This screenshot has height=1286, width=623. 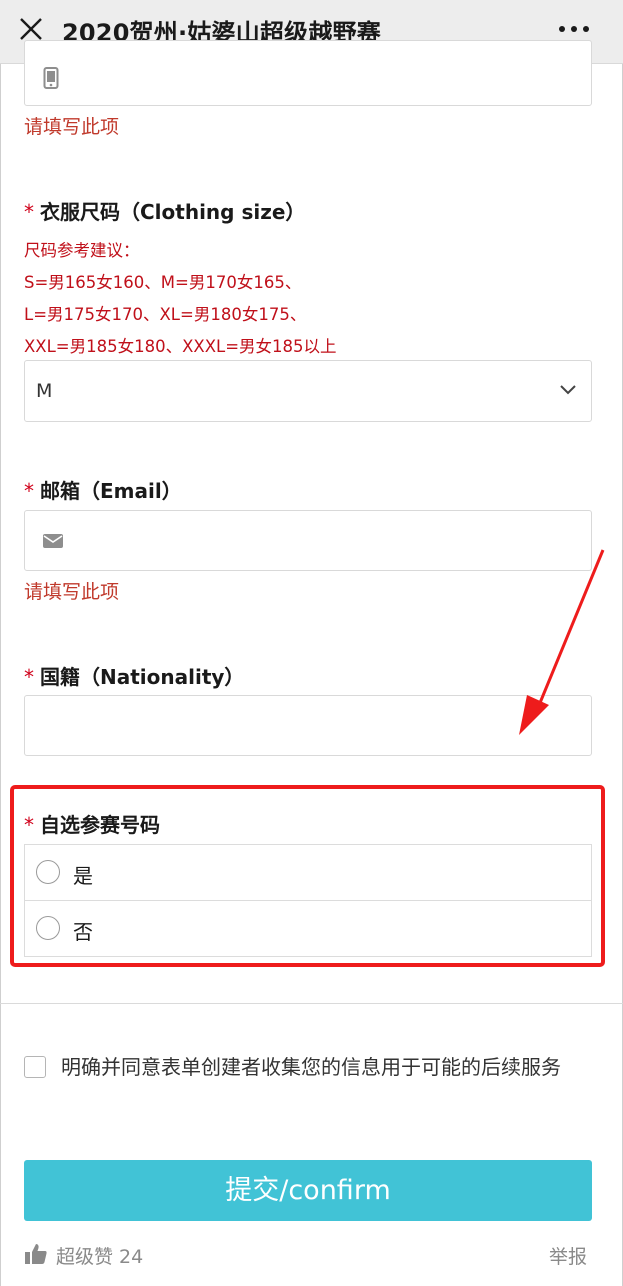 I want to click on nationality-label: * 国籍（Nationality）, so click(x=134, y=675).